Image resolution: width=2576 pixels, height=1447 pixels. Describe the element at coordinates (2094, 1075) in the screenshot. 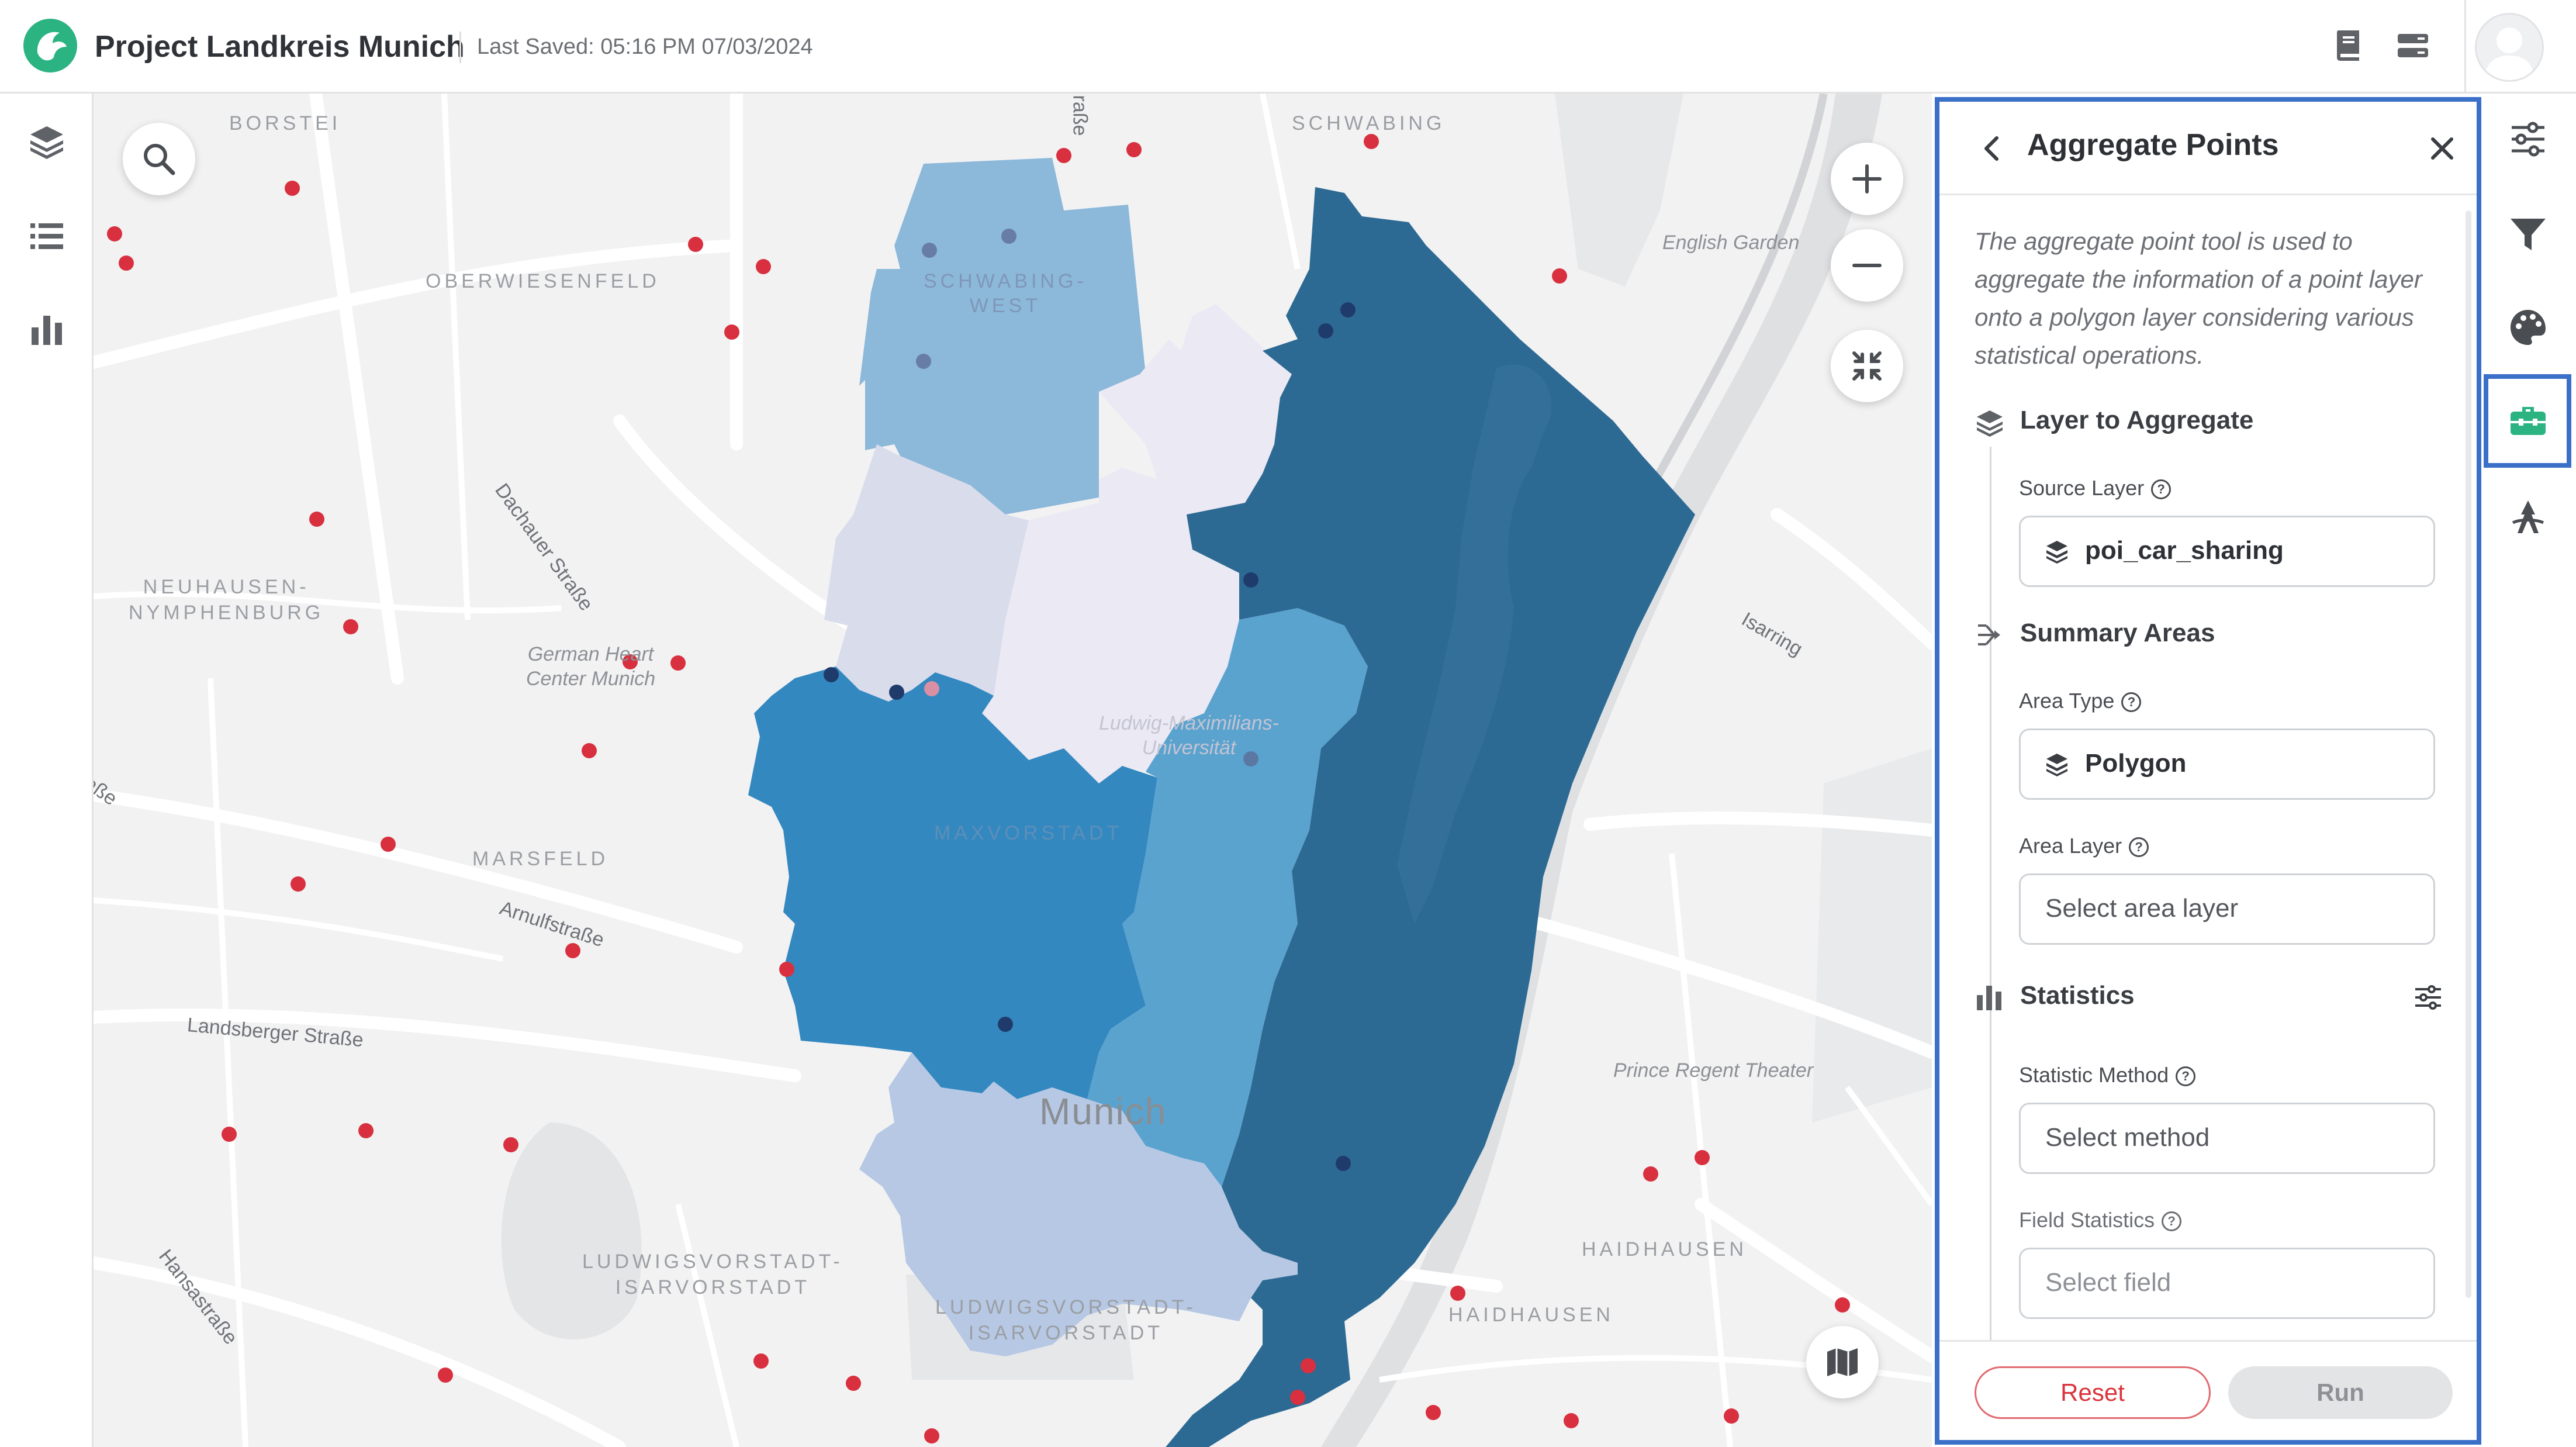

I see `statistic-method-label-text: Statistic Method` at that location.